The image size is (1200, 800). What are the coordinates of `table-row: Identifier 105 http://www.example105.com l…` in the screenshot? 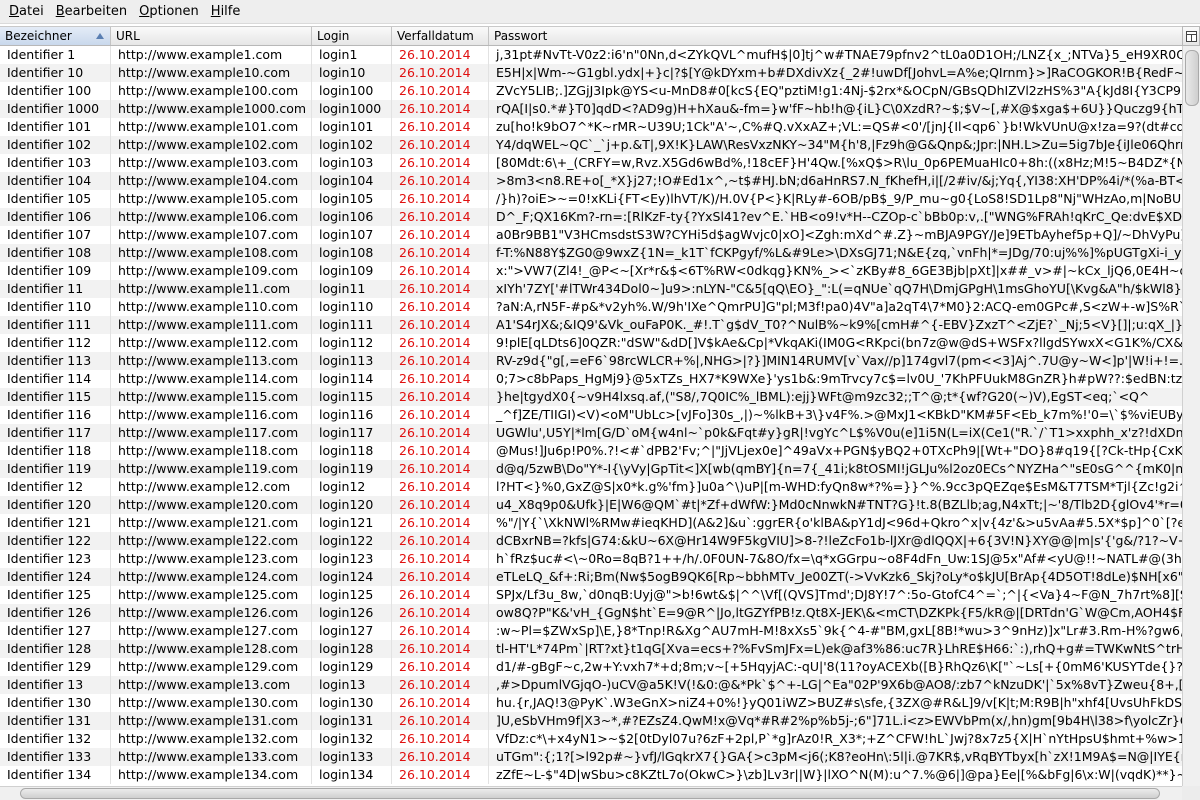 It's located at (591, 199).